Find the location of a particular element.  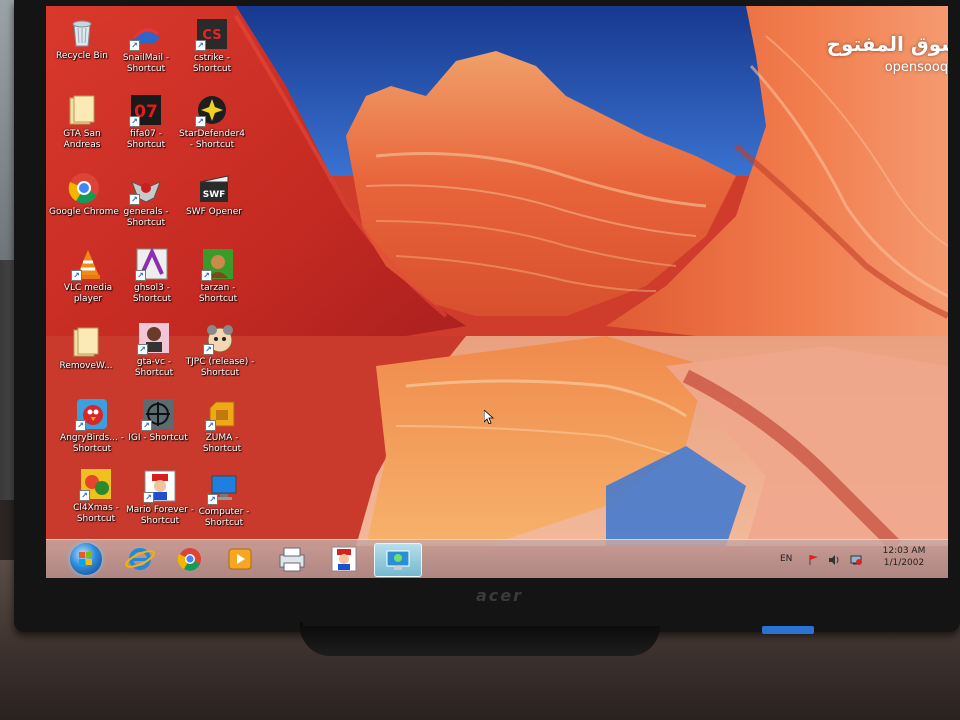

desktop-icon-label: Mario Forever - Shortcut is located at coordinates (160, 515).